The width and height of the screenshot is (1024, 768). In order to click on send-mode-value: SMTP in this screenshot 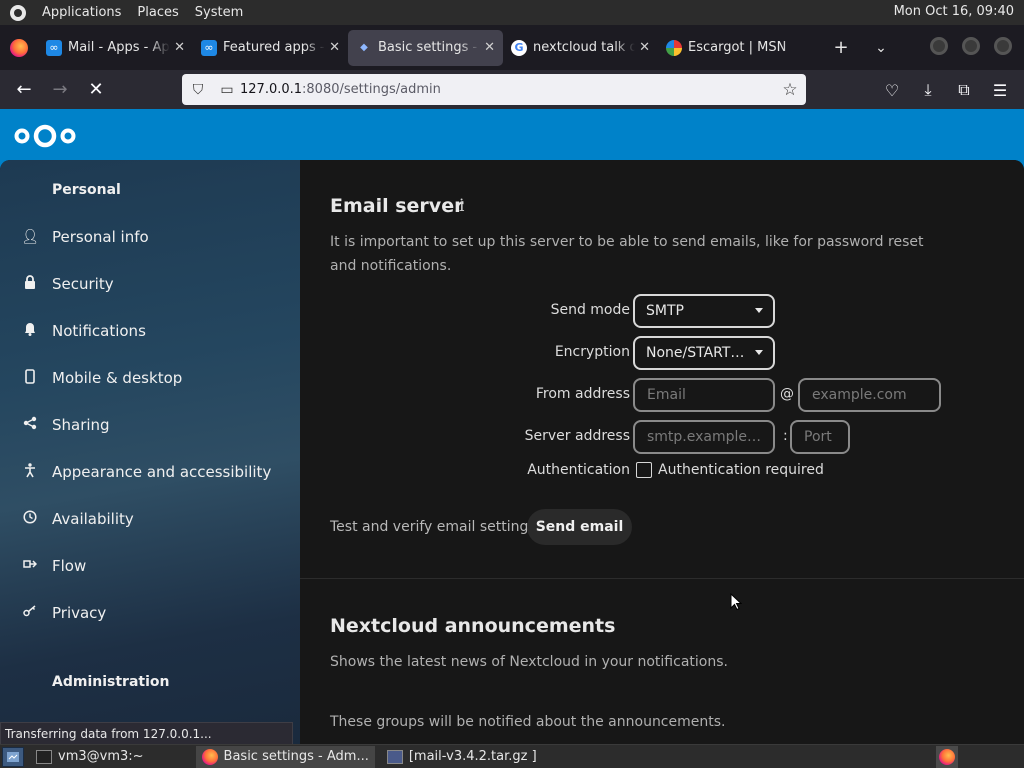, I will do `click(665, 311)`.